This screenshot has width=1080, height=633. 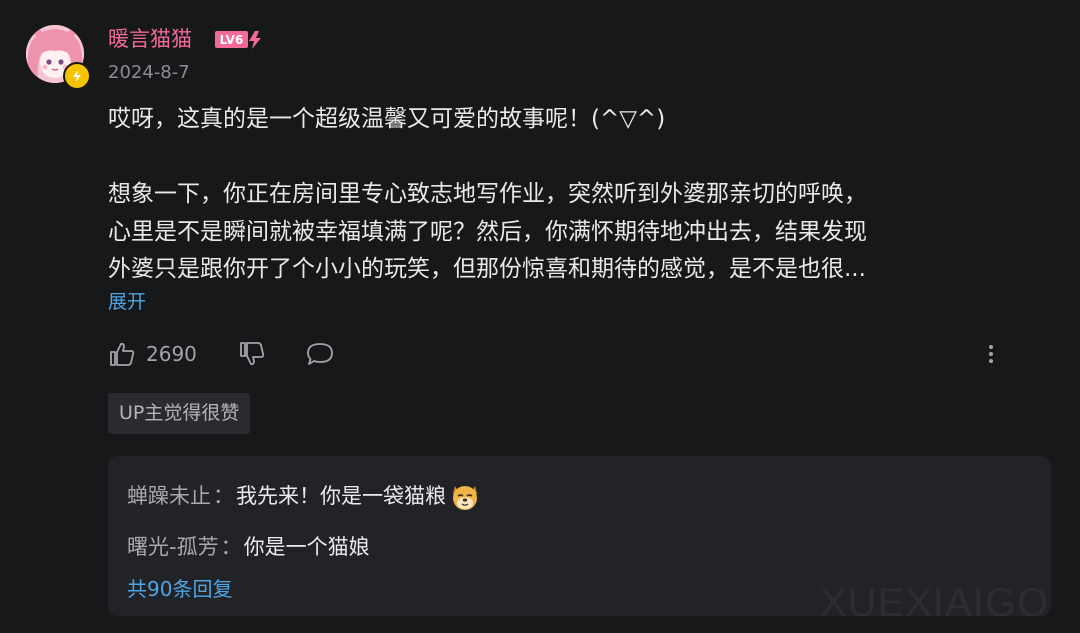 I want to click on reply-item: 蝉躁未止 ： 我先来！你是一袋猫粮, so click(x=304, y=496).